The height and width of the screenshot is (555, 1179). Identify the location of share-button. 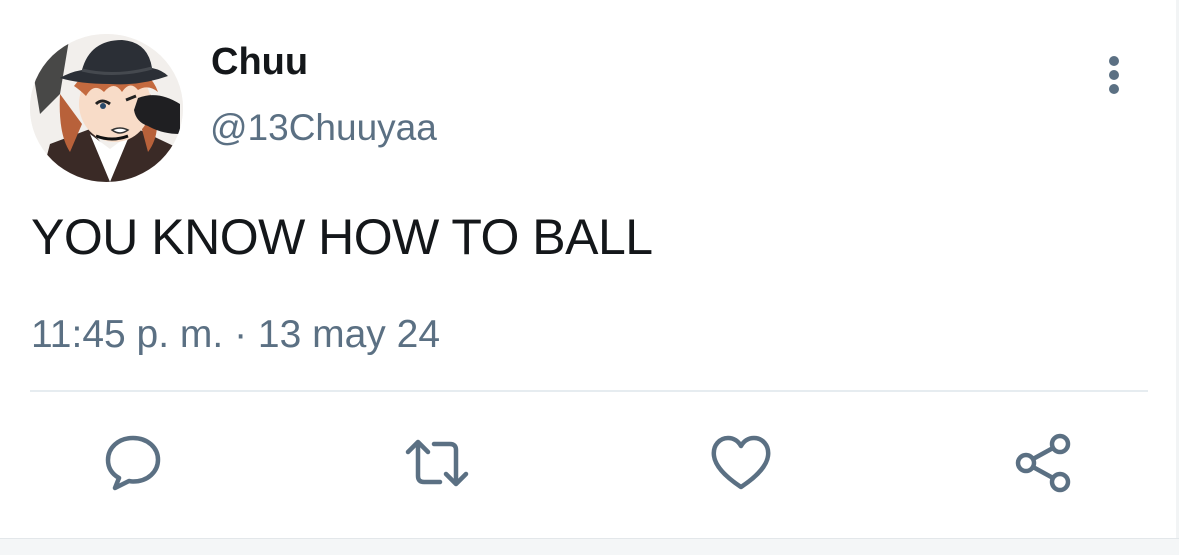
(1043, 463).